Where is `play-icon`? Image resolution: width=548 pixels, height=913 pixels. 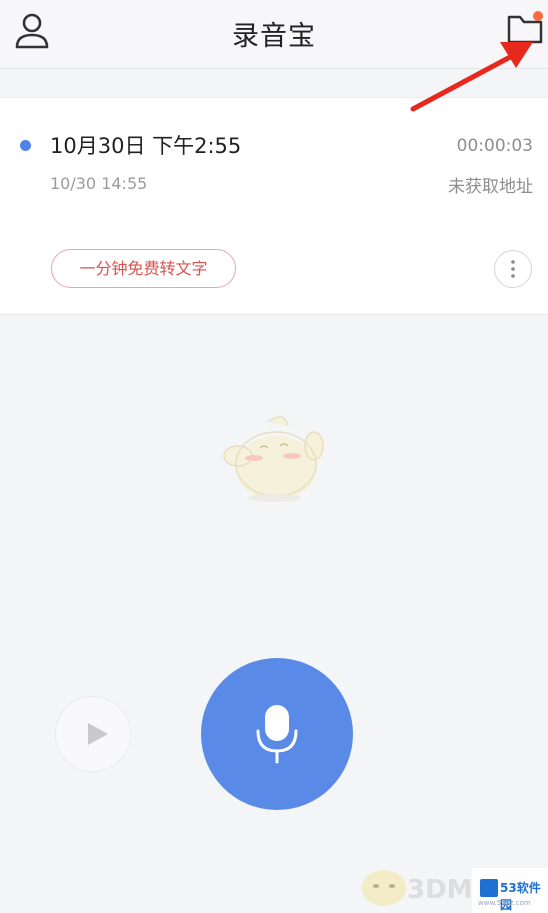
play-icon is located at coordinates (98, 734).